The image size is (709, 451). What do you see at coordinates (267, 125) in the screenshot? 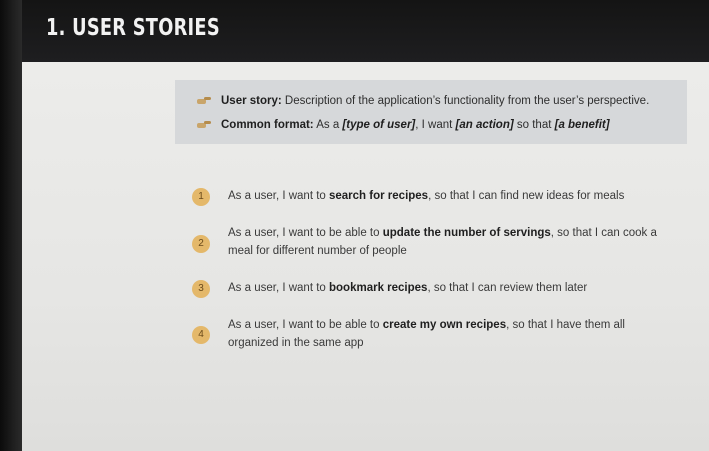
I see `format-label: Common format:` at bounding box center [267, 125].